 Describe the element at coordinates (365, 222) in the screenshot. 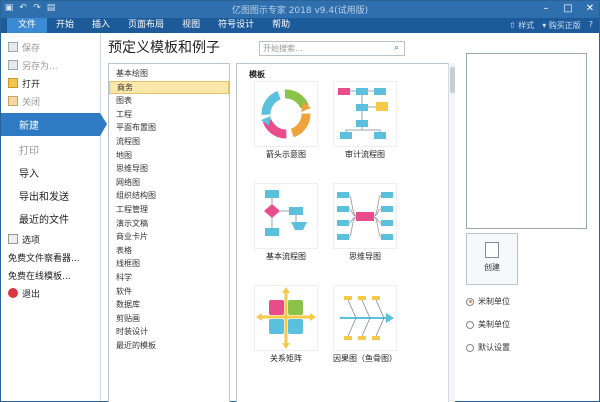

I see `template-card: 思维导图` at that location.